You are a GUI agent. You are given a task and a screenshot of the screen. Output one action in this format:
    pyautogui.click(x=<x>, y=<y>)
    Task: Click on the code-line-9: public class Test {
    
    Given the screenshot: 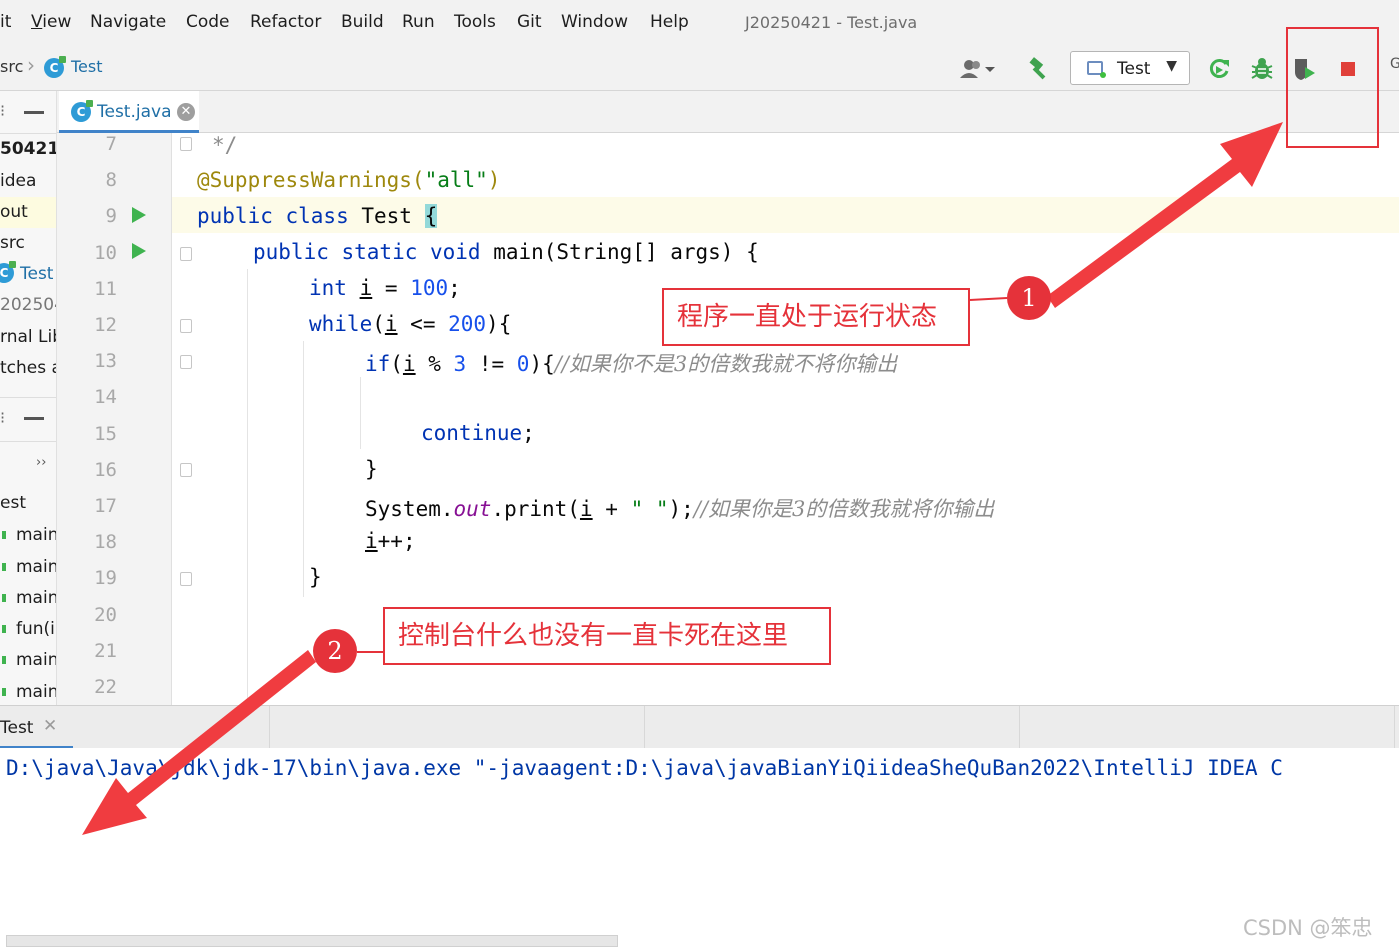 What is the action you would take?
    pyautogui.click(x=317, y=216)
    